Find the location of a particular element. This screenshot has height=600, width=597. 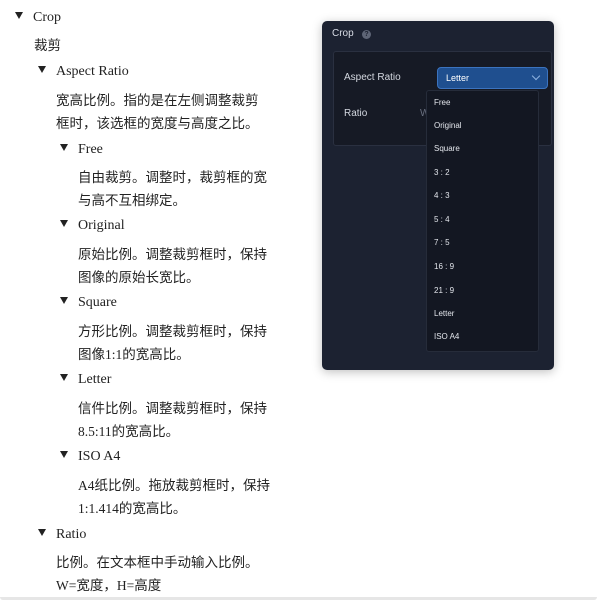

dropdown-option-free: Free is located at coordinates (442, 102).